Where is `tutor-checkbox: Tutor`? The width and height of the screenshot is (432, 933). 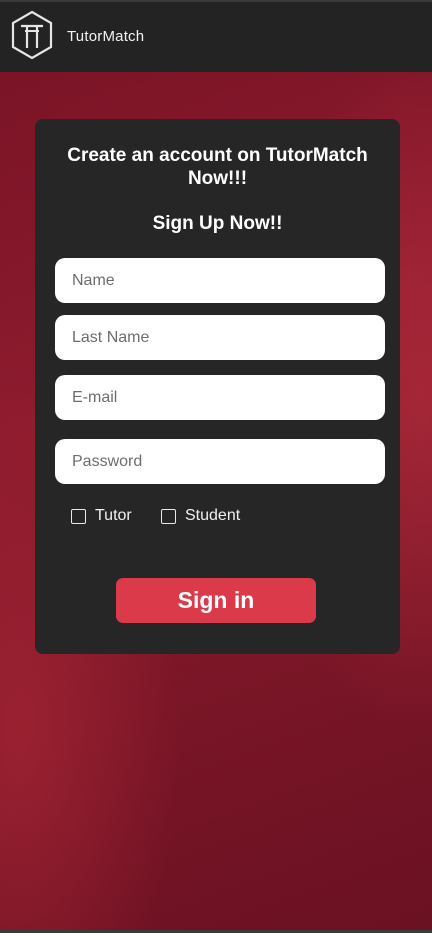 tutor-checkbox: Tutor is located at coordinates (101, 516).